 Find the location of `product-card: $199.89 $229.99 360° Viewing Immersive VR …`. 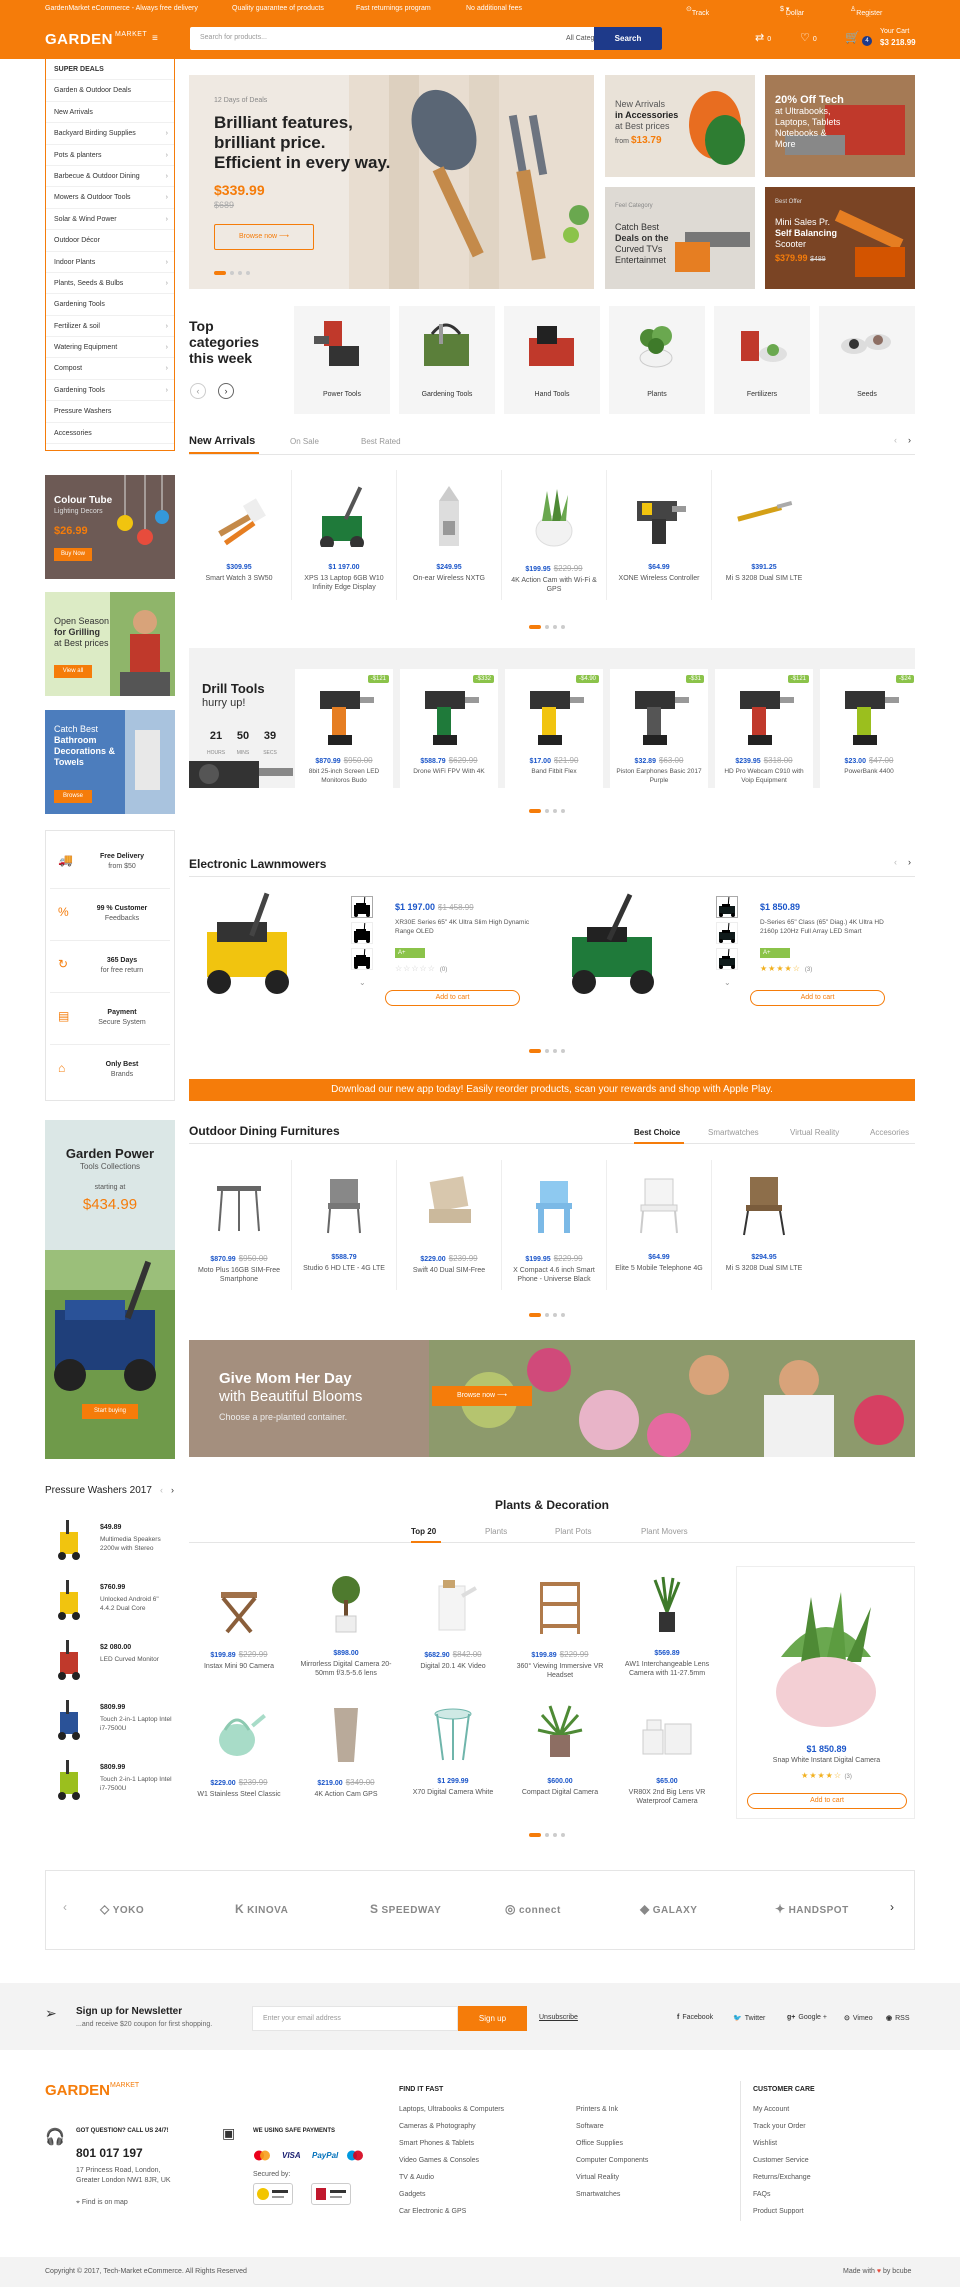

product-card: $199.89 $229.99 360° Viewing Immersive VR … is located at coordinates (560, 1623).